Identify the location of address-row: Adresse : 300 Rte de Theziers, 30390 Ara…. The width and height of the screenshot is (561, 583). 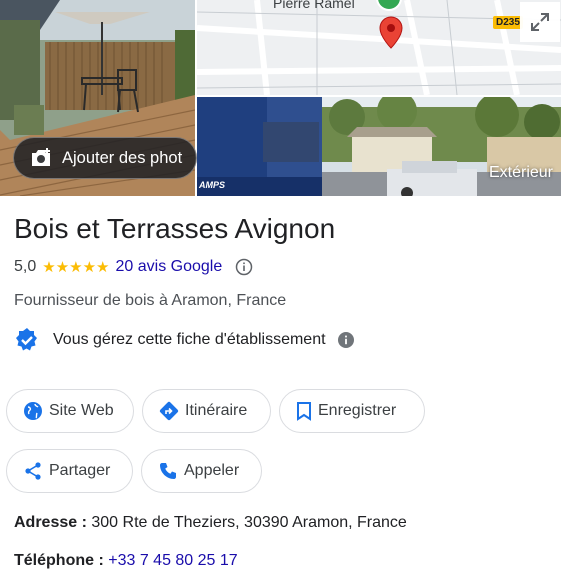
(210, 523).